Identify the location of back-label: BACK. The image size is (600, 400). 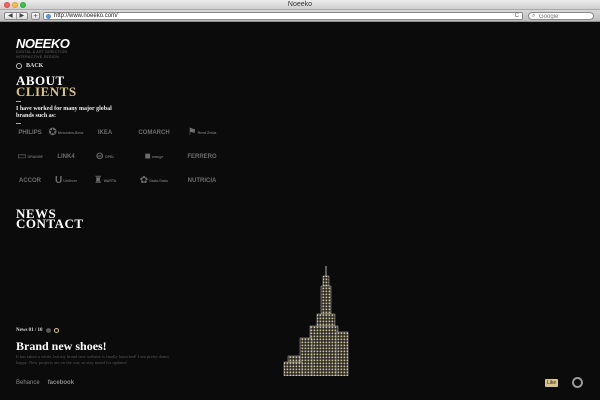
(35, 66).